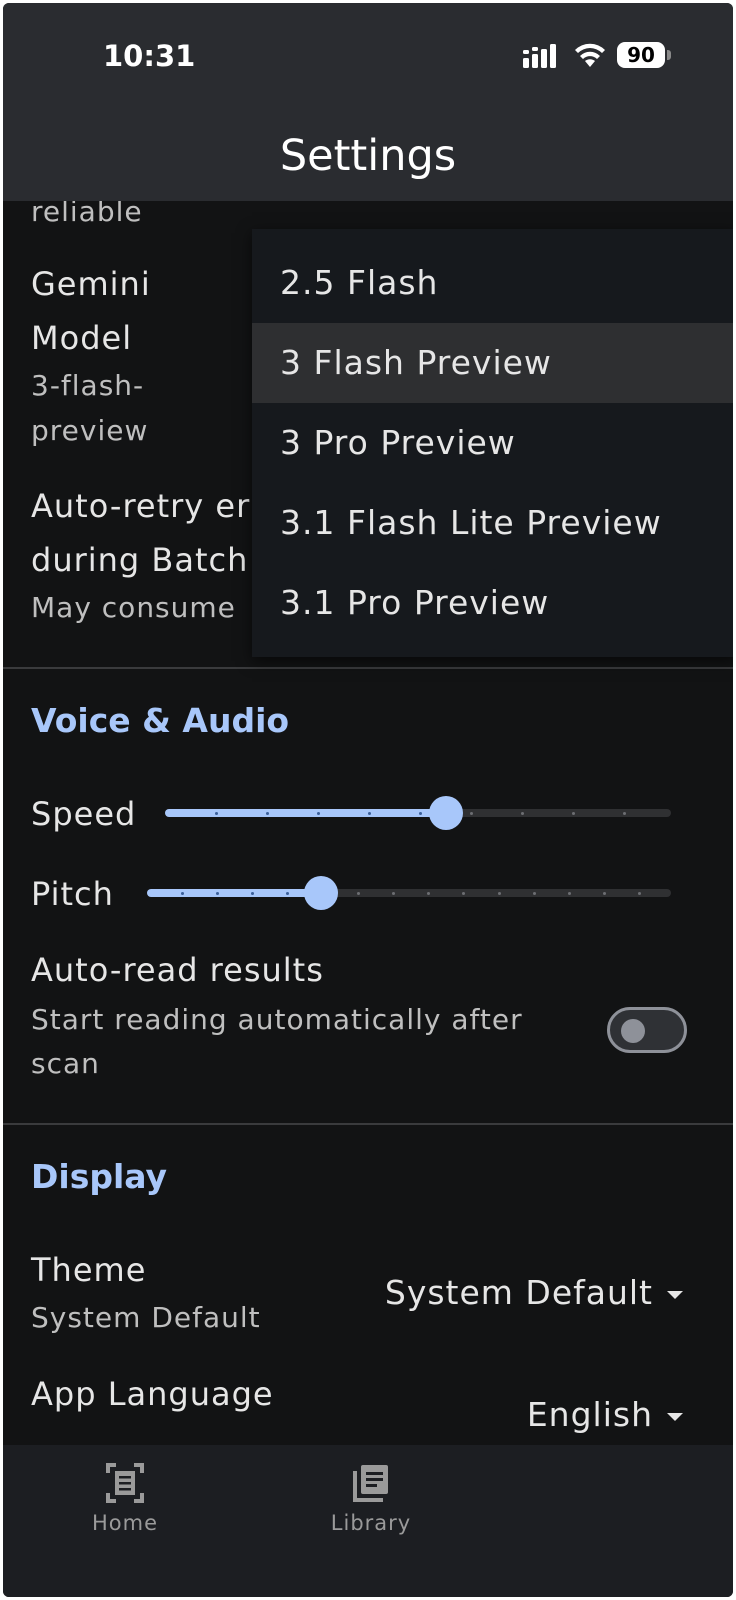 The width and height of the screenshot is (736, 1600). What do you see at coordinates (88, 385) in the screenshot?
I see `gemini-model-value-1: 3-flash-` at bounding box center [88, 385].